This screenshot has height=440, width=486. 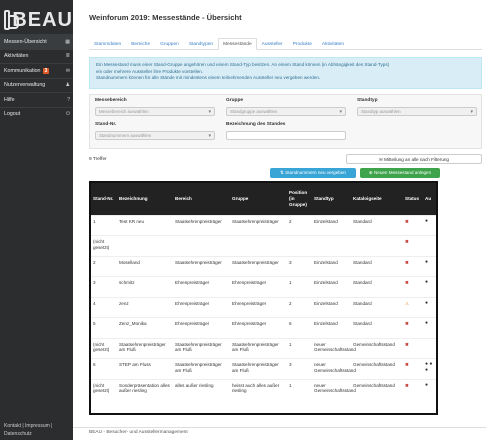 What do you see at coordinates (201, 199) in the screenshot?
I see `column-header: Bereich` at bounding box center [201, 199].